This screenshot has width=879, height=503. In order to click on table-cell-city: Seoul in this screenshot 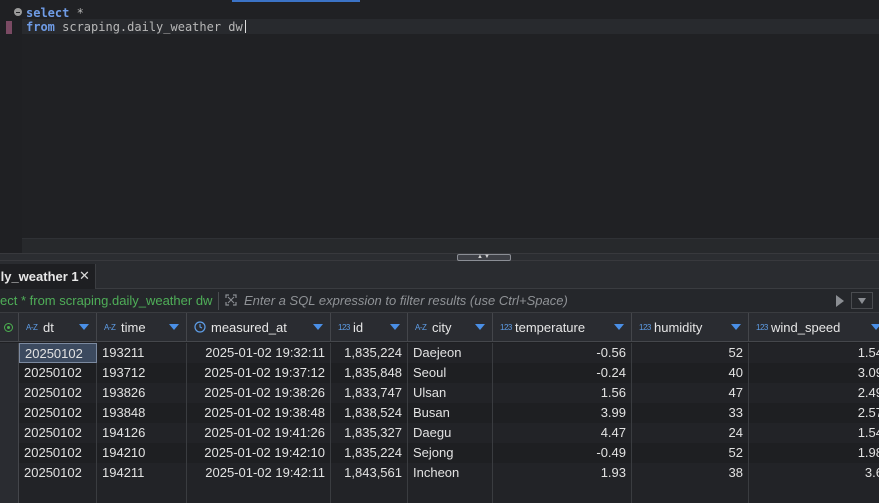, I will do `click(450, 373)`.